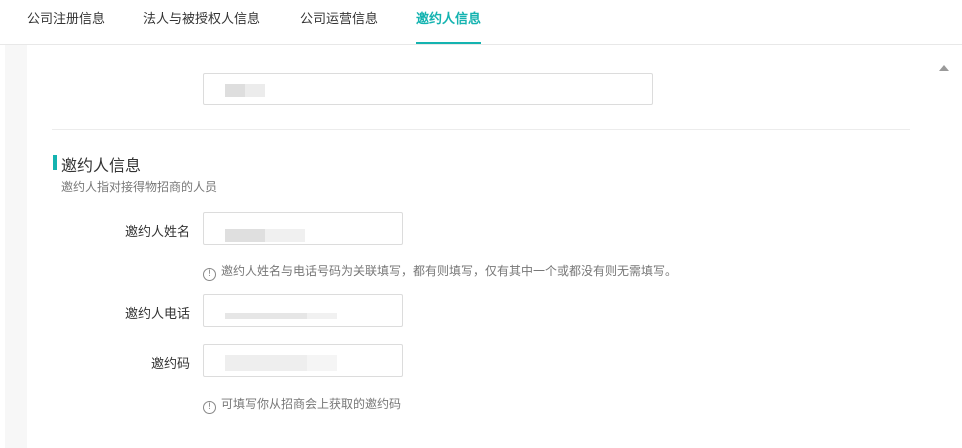  What do you see at coordinates (101, 165) in the screenshot?
I see `section-title: 邀约人信息` at bounding box center [101, 165].